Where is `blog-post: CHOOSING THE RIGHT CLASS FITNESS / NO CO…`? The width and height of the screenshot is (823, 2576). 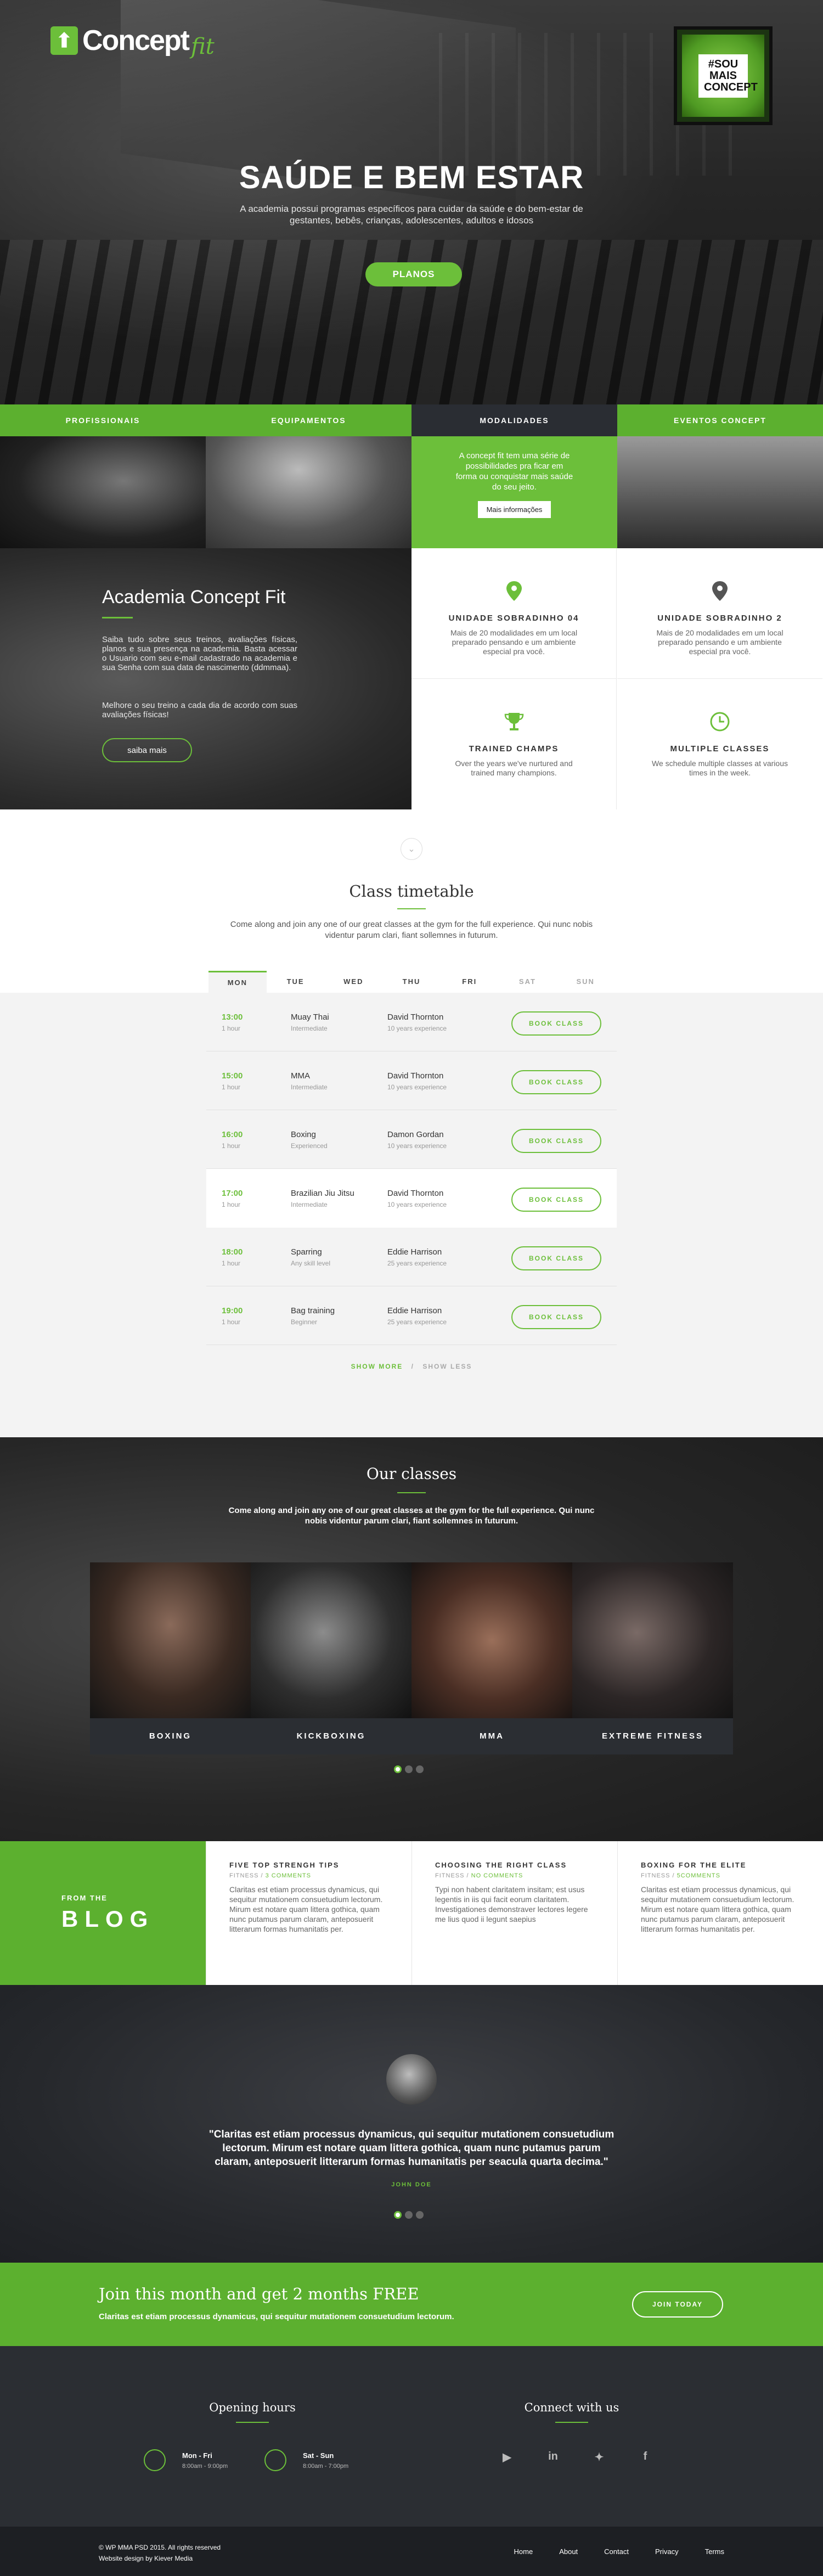
blog-post: CHOOSING THE RIGHT CLASS FITNESS / NO CO… is located at coordinates (514, 1913).